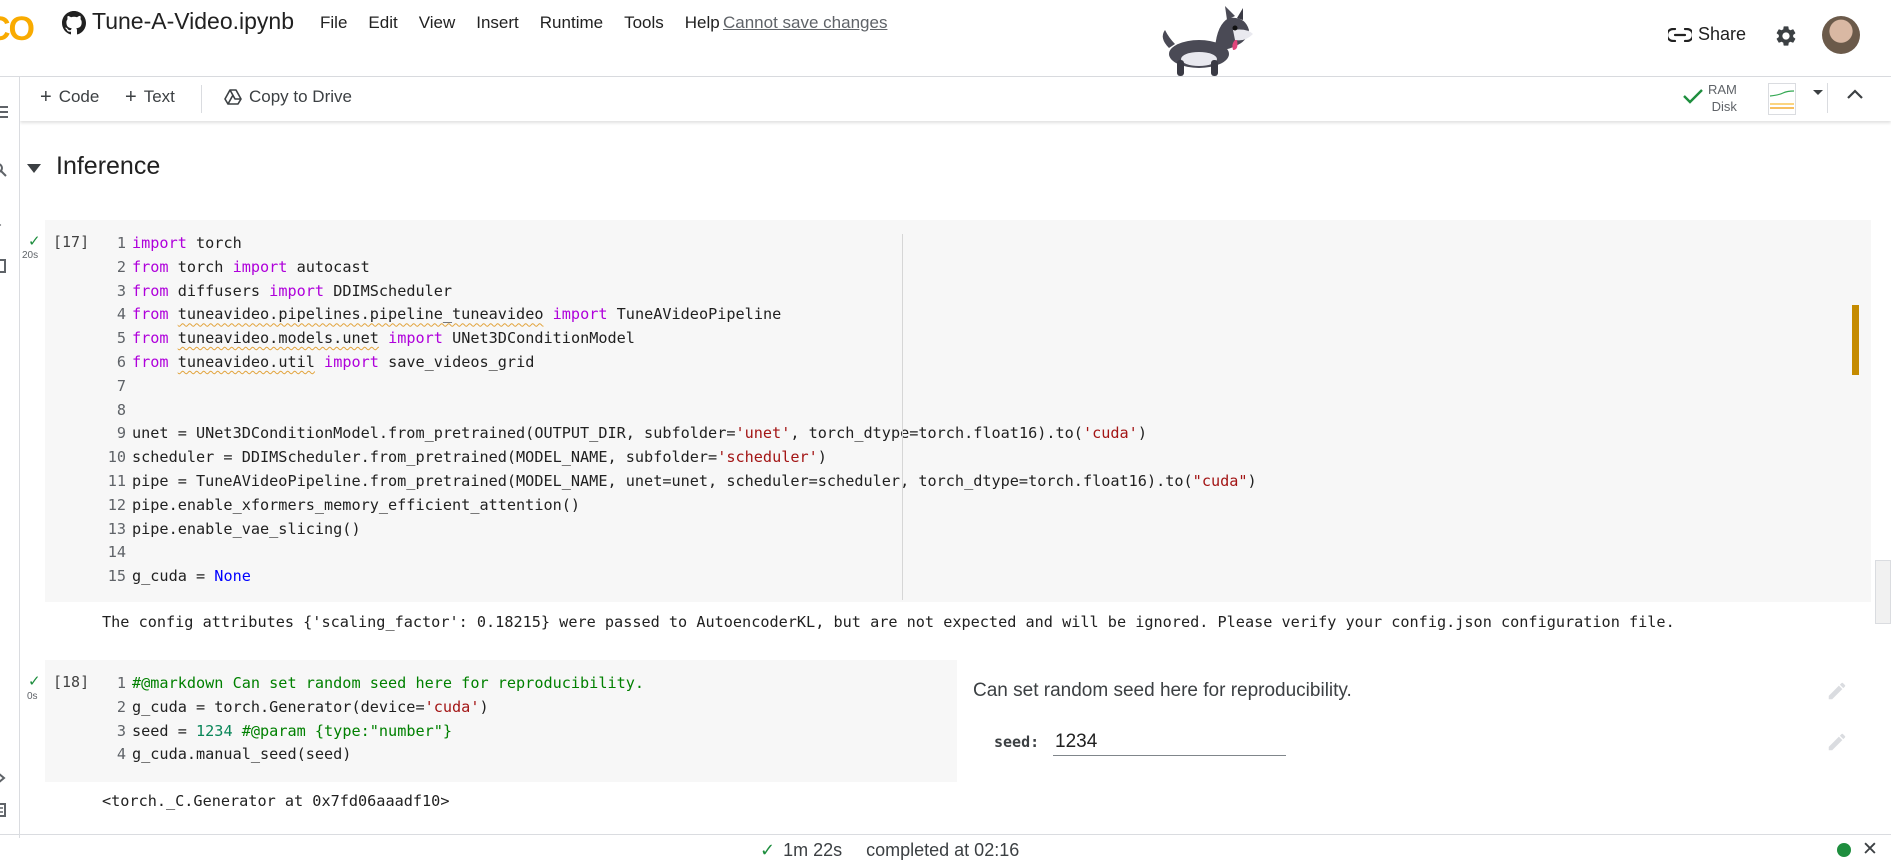 This screenshot has height=861, width=1891. What do you see at coordinates (3, 170) in the screenshot?
I see `search-icon` at bounding box center [3, 170].